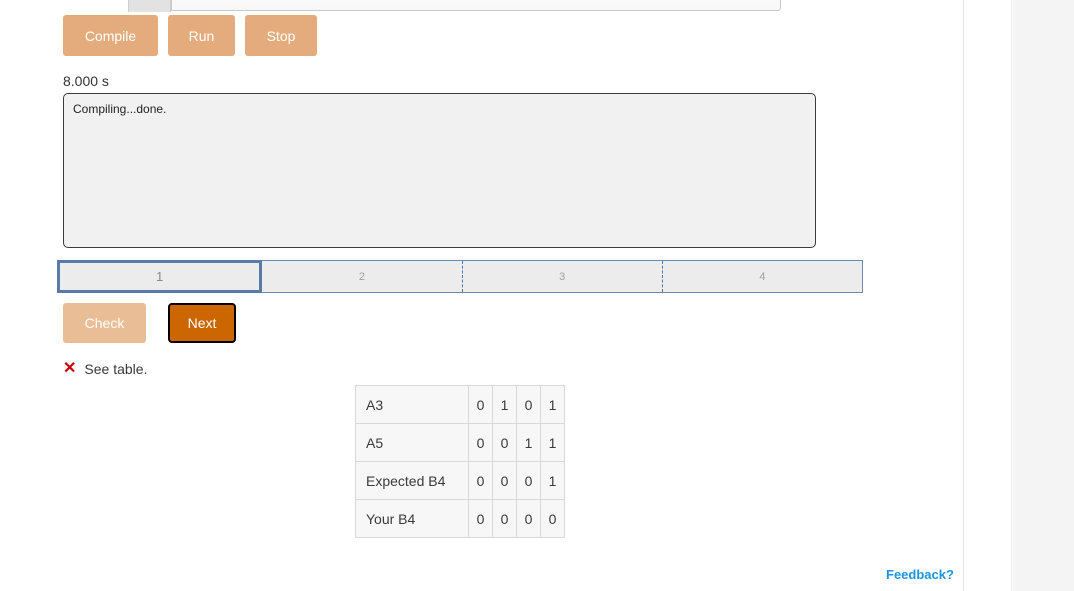 The width and height of the screenshot is (1074, 591). What do you see at coordinates (149, 323) in the screenshot?
I see `answer-controls: Check Next` at bounding box center [149, 323].